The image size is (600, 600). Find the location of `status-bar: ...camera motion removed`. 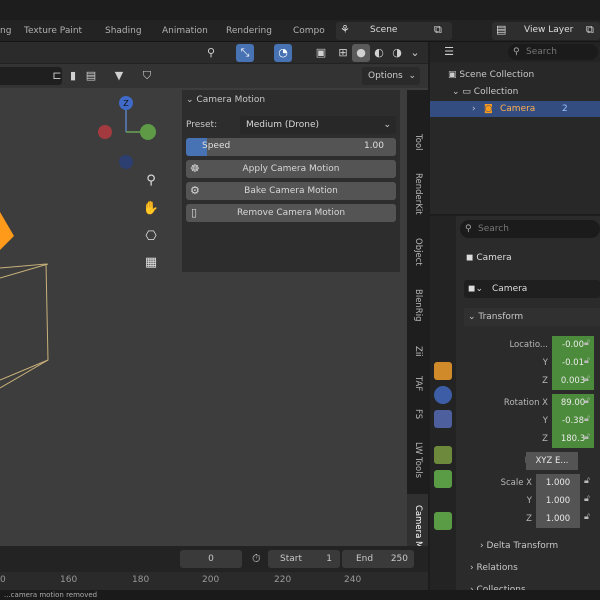

status-bar: ...camera motion removed is located at coordinates (300, 595).